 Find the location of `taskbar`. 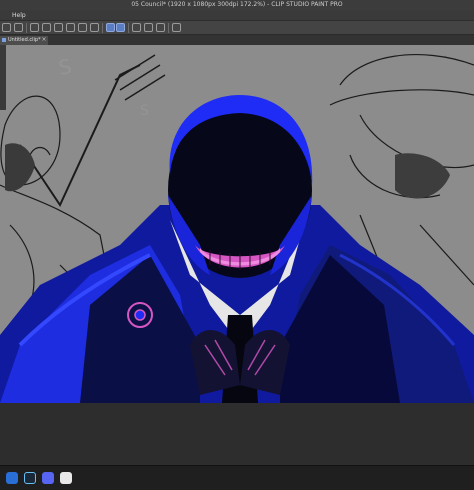

taskbar is located at coordinates (237, 477).